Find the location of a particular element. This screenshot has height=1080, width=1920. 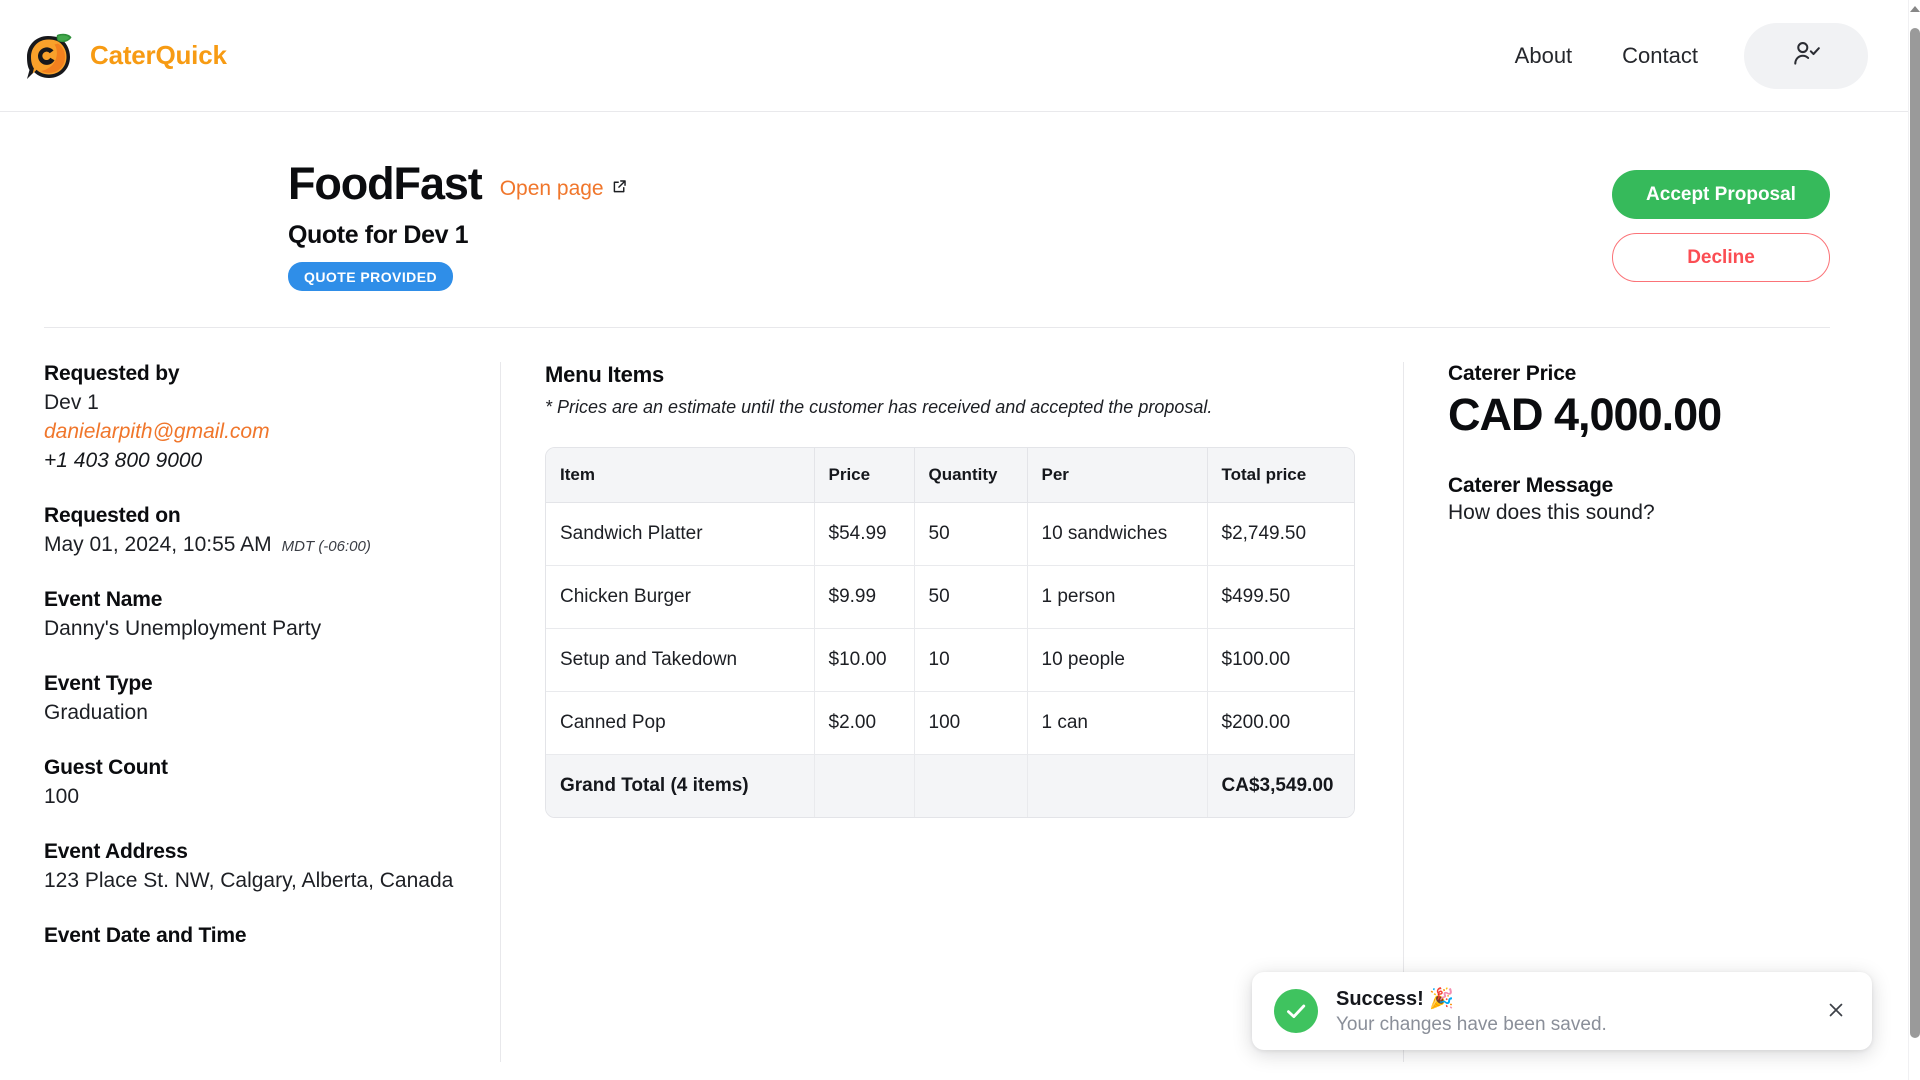

cell-per: 1 can is located at coordinates (1117, 723).